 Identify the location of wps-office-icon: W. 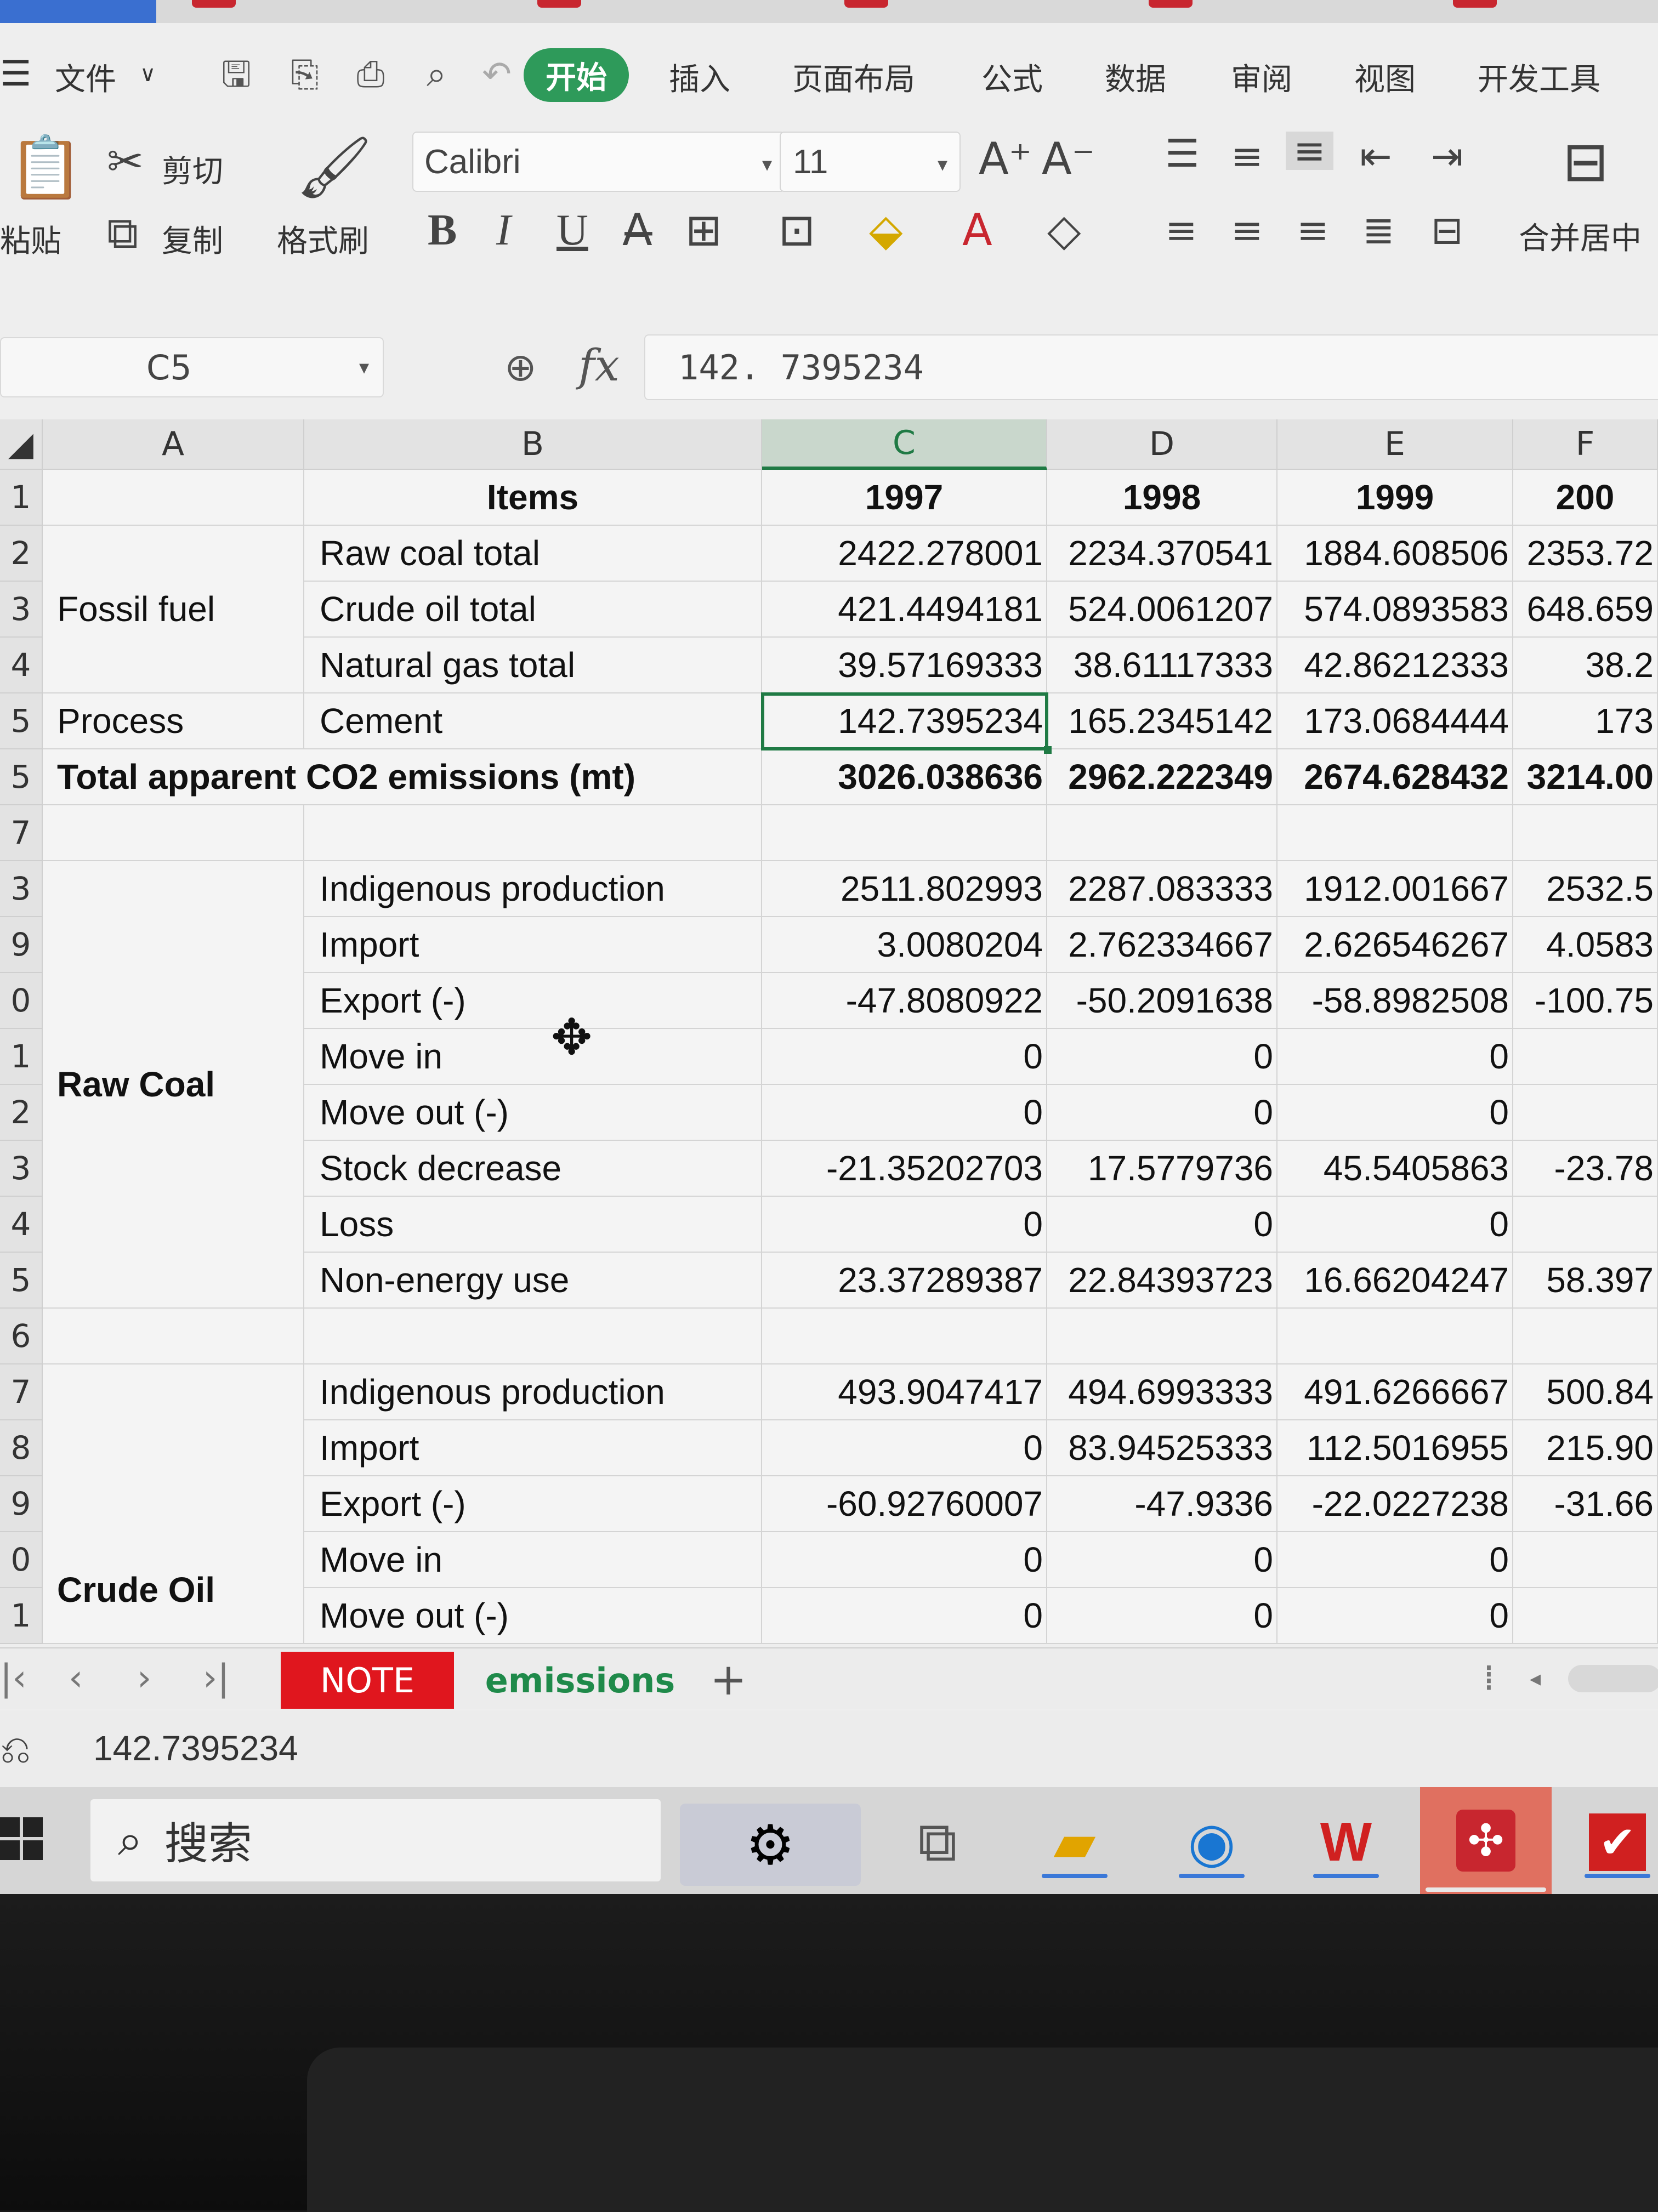
(1346, 1842).